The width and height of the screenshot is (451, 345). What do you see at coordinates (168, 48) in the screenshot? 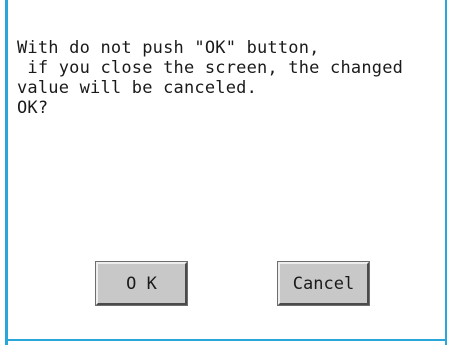
I see `message-line: With do not push "OK" button,` at bounding box center [168, 48].